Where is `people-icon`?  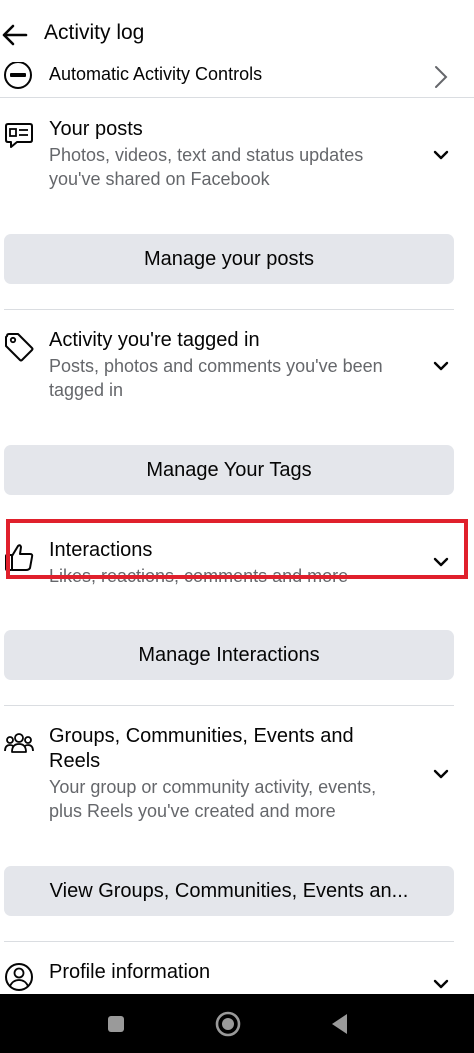 people-icon is located at coordinates (19, 743).